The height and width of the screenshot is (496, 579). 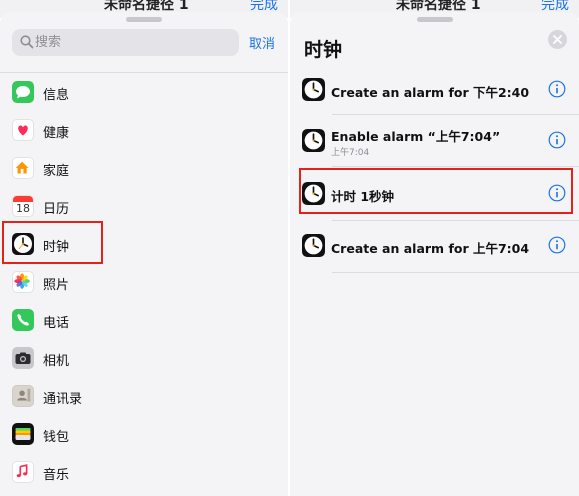 I want to click on calendar-icon: 18, so click(x=23, y=206).